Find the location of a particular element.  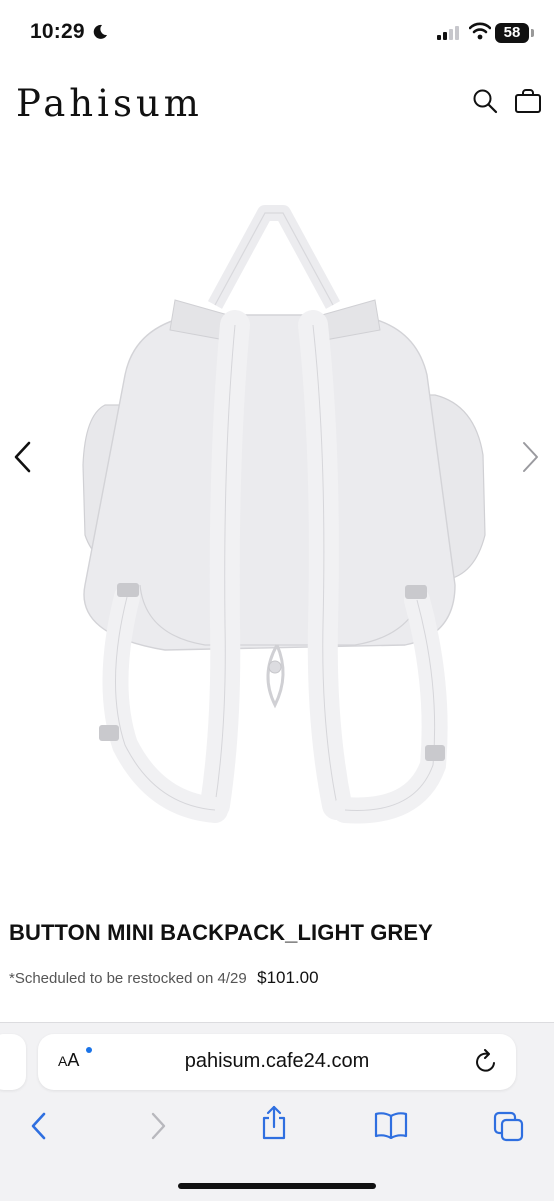

chevron-left-icon is located at coordinates (22, 459).